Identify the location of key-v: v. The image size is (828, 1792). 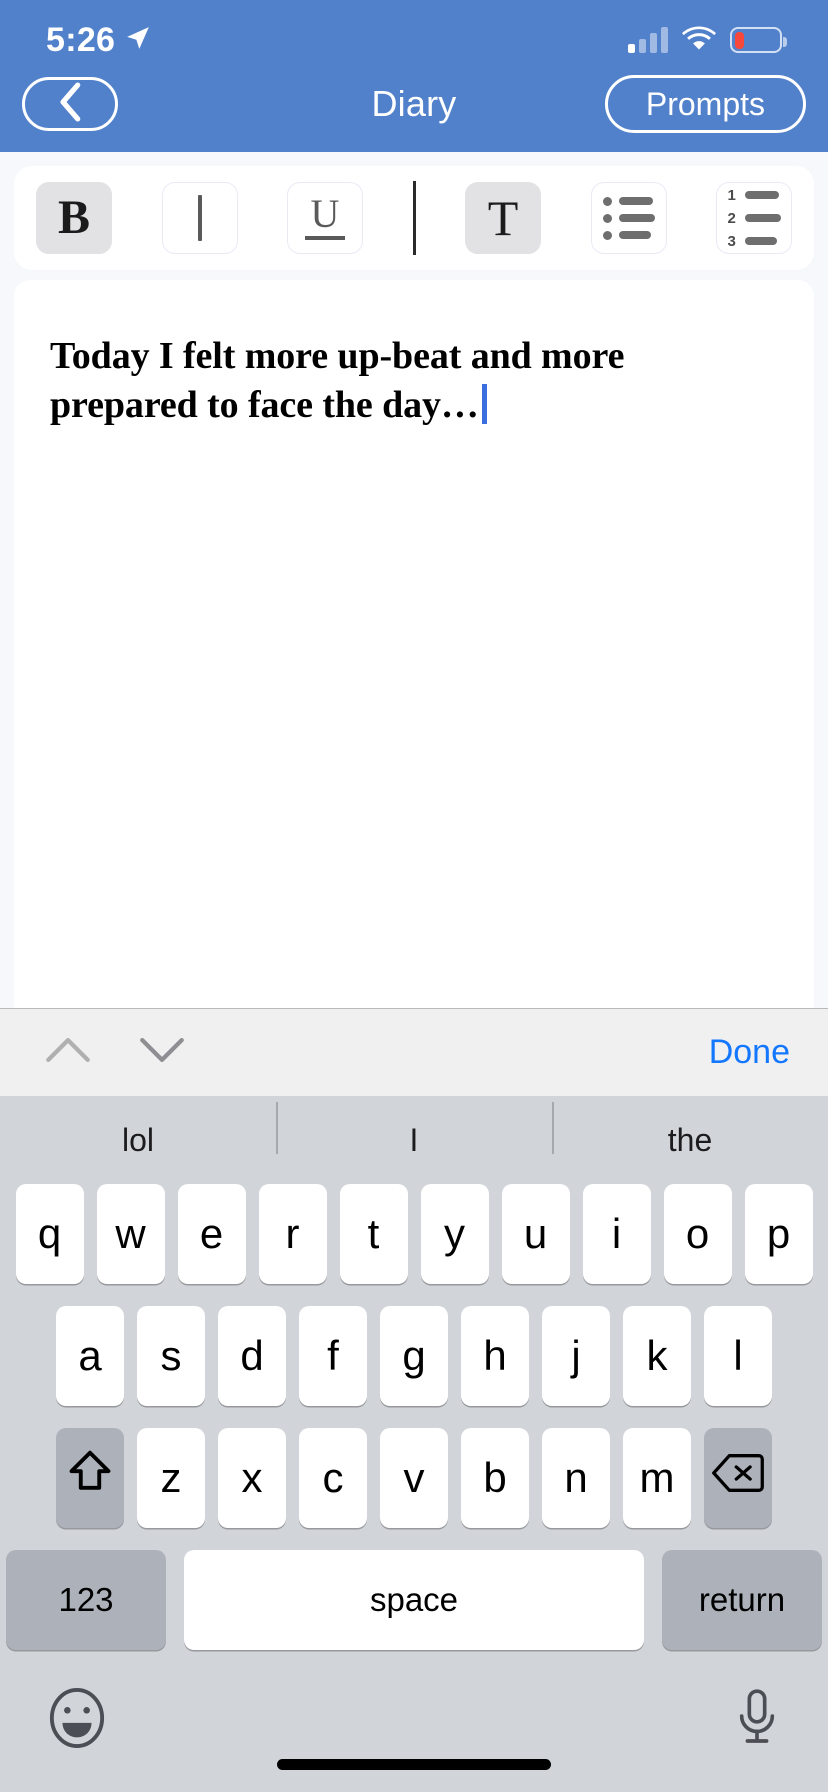
(414, 1478).